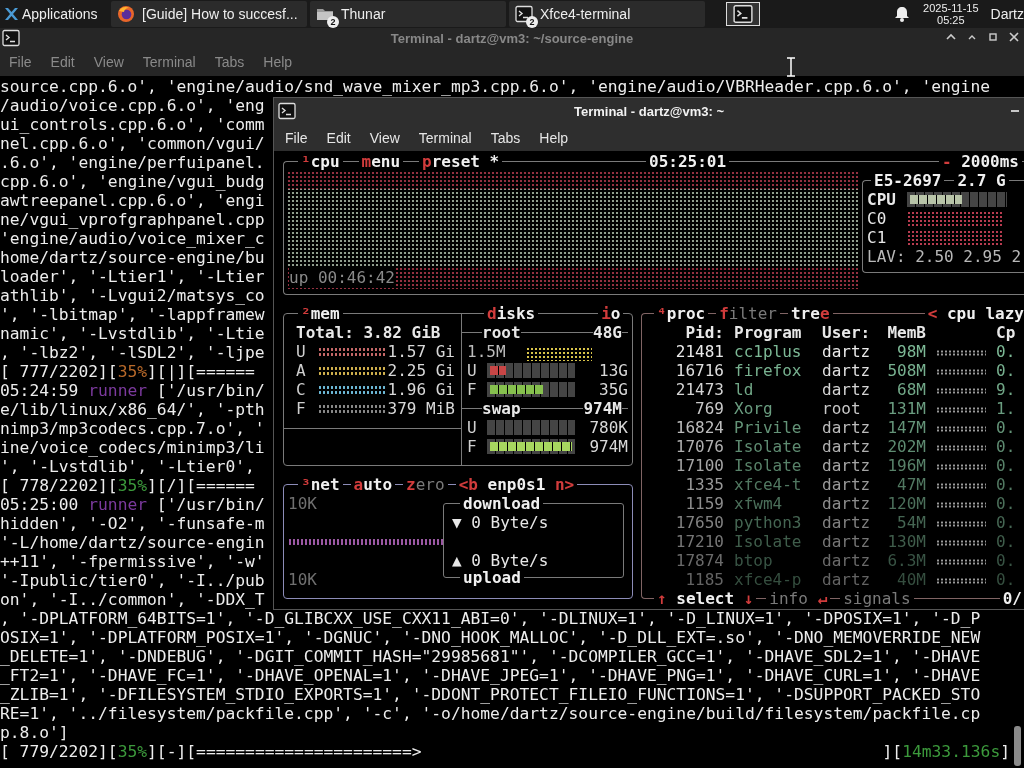 This screenshot has height=768, width=1024. Describe the element at coordinates (368, 332) in the screenshot. I see `total-memory-text: Total: 3.82 GiB` at that location.